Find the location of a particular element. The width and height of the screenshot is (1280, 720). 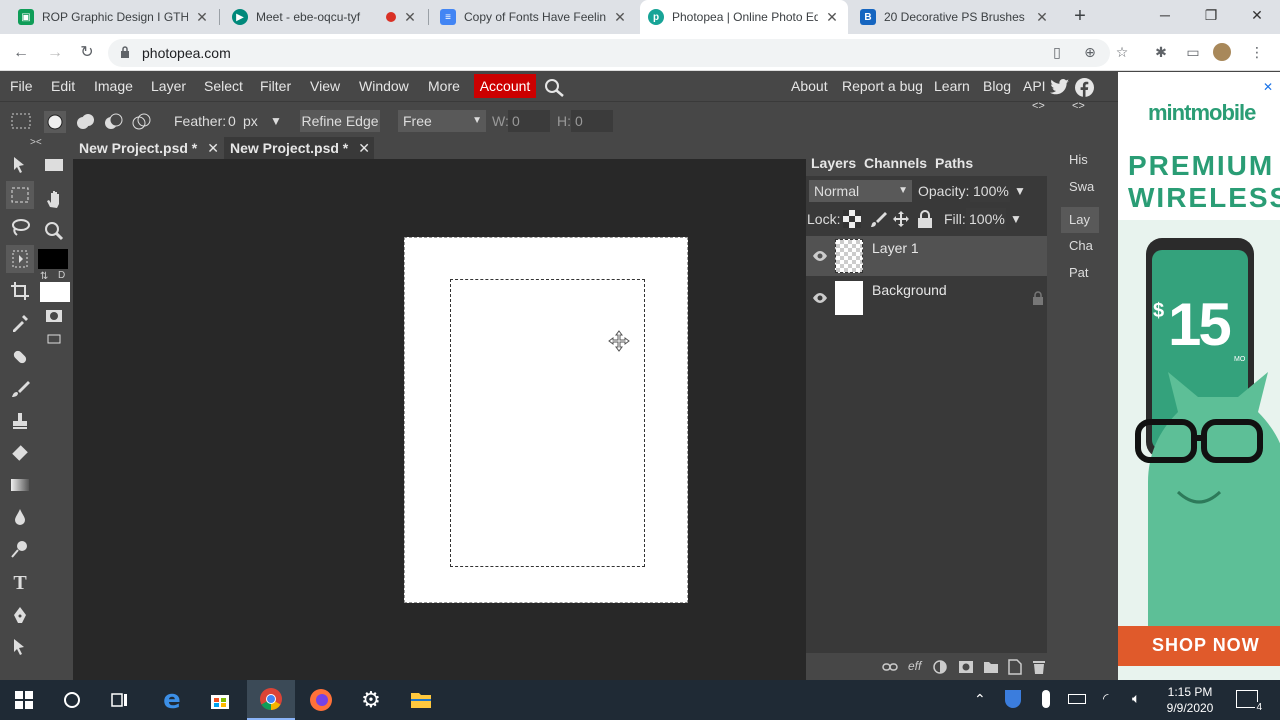

tab-paths: Paths is located at coordinates (954, 163).